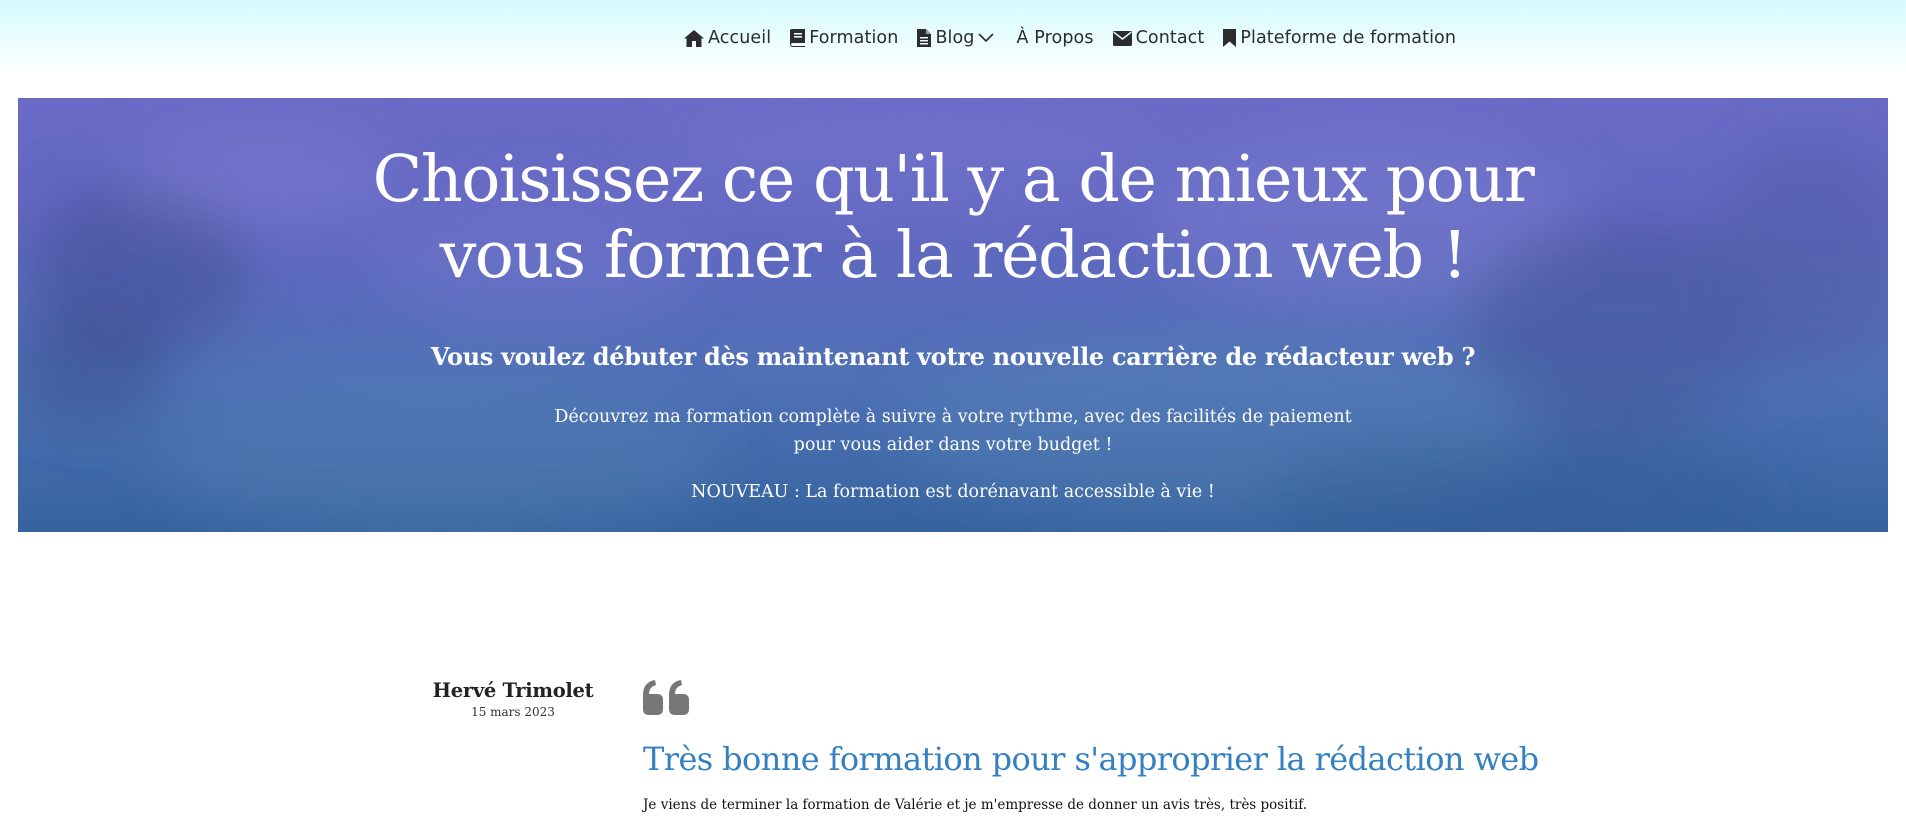 This screenshot has width=1906, height=823. What do you see at coordinates (694, 38) in the screenshot?
I see `home-icon` at bounding box center [694, 38].